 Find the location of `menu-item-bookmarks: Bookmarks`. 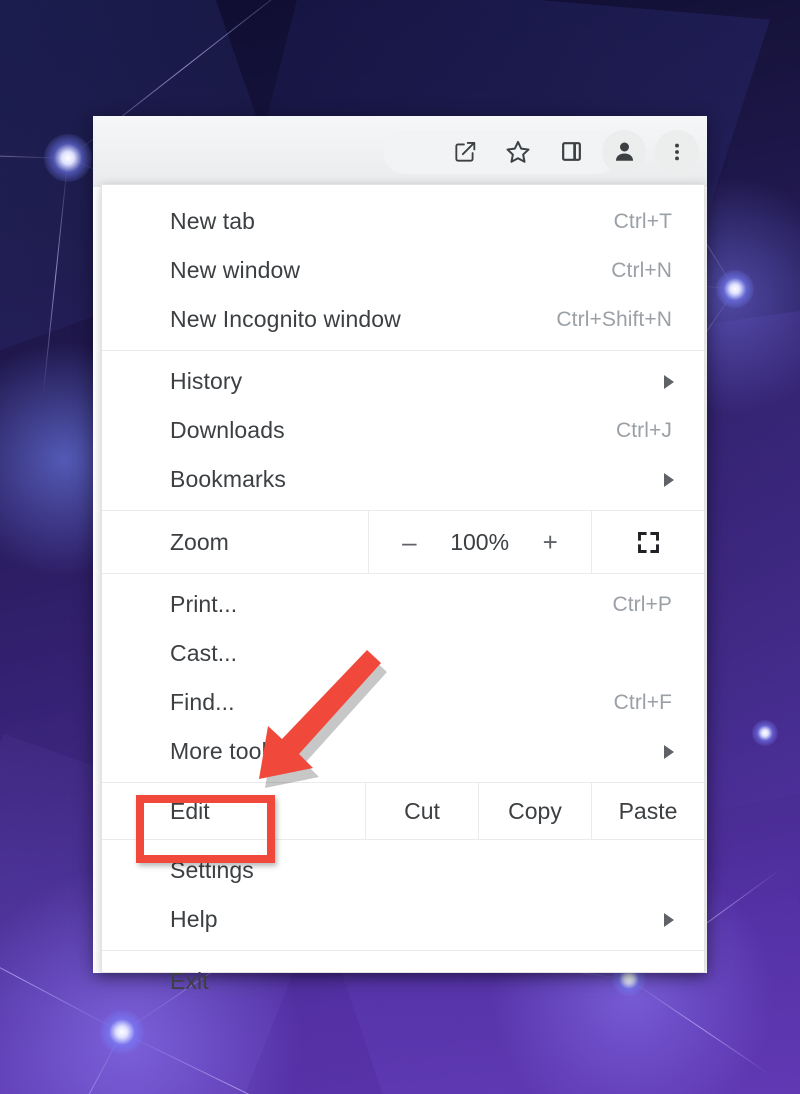

menu-item-bookmarks: Bookmarks is located at coordinates (403, 479).